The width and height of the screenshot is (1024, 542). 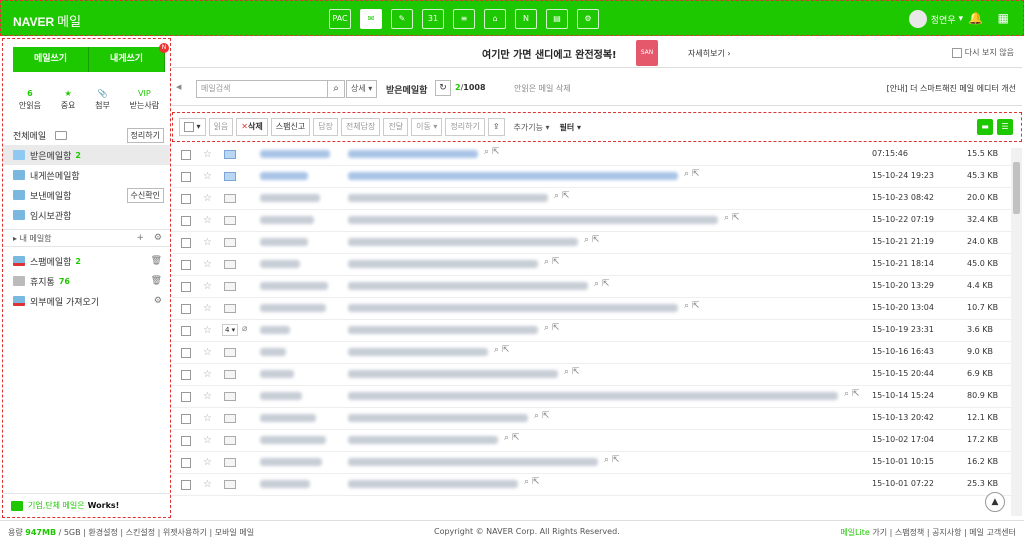 What do you see at coordinates (532, 127) in the screenshot?
I see `more-functions-button: 추가기능 ▾` at bounding box center [532, 127].